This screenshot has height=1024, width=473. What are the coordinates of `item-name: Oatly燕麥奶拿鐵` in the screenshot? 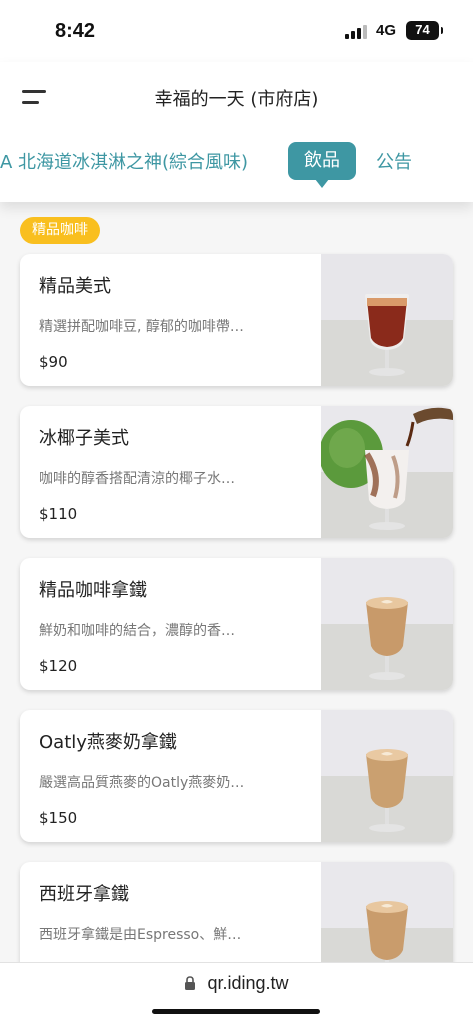 It's located at (108, 742).